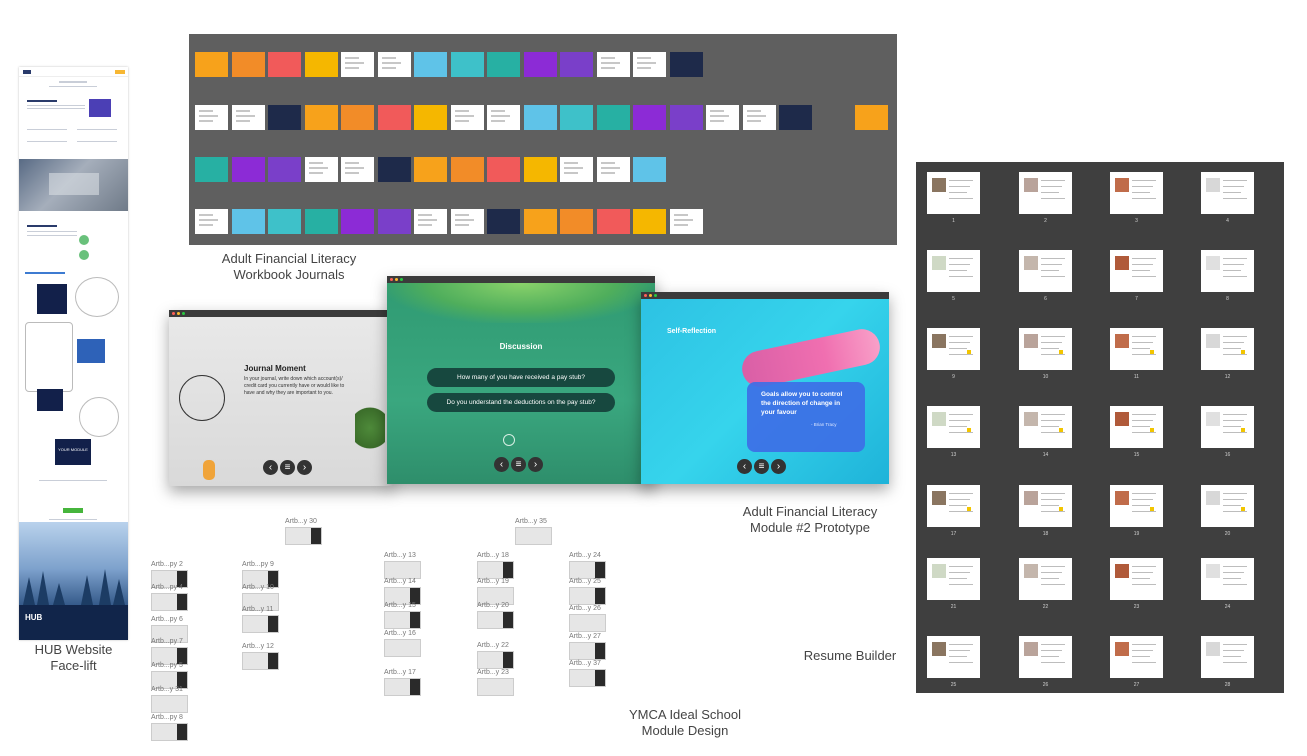  What do you see at coordinates (692, 331) in the screenshot?
I see `slide-heading: Self-Reflection` at bounding box center [692, 331].